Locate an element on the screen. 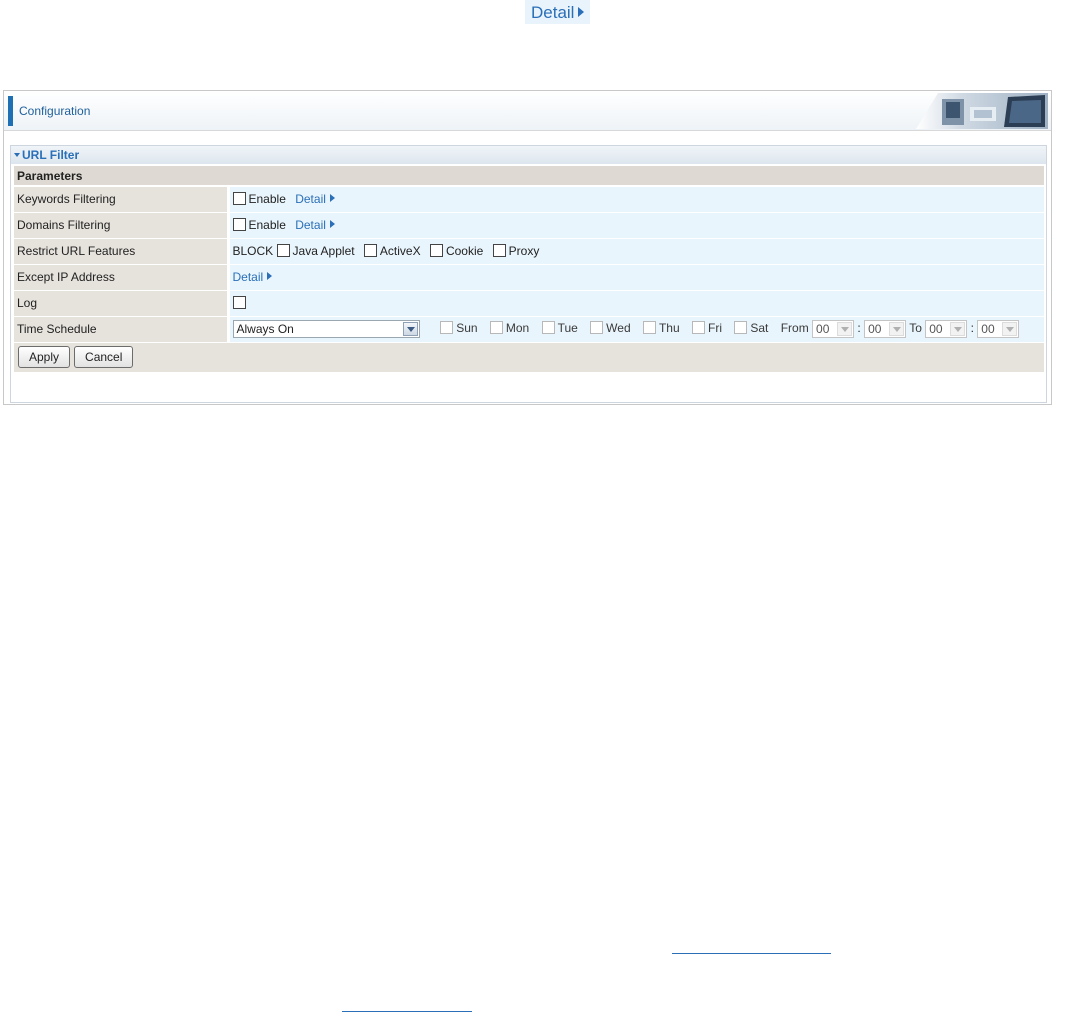 The image size is (1066, 1021). sat-checkbox is located at coordinates (741, 328).